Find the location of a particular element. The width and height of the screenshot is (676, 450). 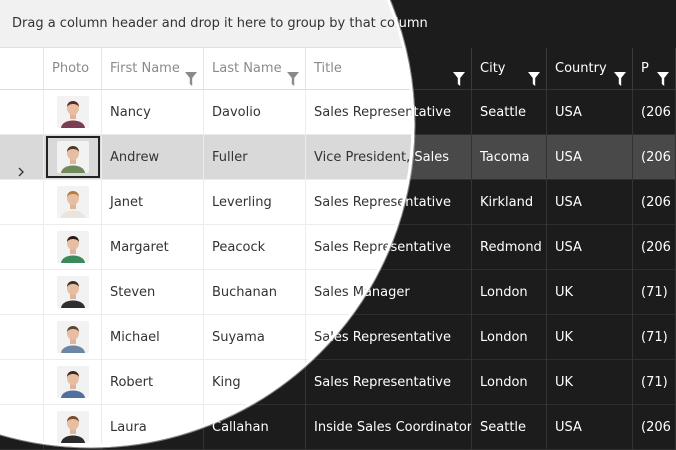

last-name-cell: Leverling is located at coordinates (255, 202).